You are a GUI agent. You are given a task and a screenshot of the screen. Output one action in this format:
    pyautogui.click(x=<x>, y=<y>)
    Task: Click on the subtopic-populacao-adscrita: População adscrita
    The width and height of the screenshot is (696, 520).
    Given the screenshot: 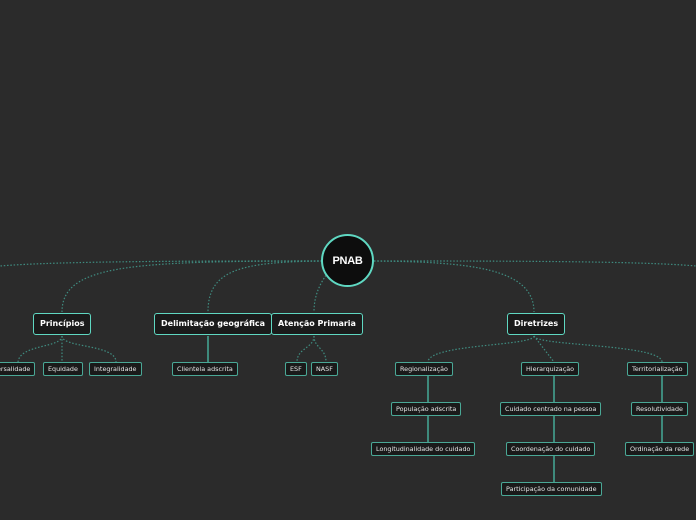 What is the action you would take?
    pyautogui.click(x=426, y=409)
    